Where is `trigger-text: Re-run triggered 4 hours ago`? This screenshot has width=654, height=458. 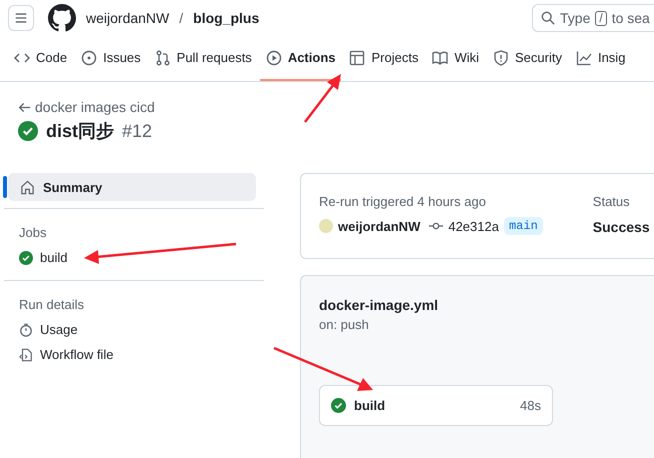 trigger-text: Re-run triggered 4 hours ago is located at coordinates (403, 201).